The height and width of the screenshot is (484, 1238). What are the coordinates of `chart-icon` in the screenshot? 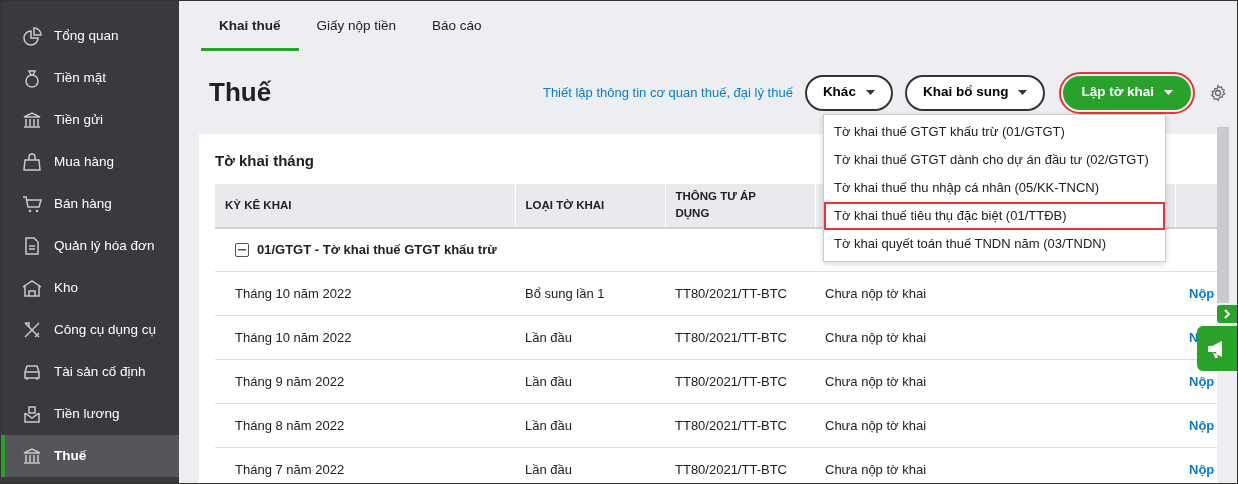 It's located at (32, 36).